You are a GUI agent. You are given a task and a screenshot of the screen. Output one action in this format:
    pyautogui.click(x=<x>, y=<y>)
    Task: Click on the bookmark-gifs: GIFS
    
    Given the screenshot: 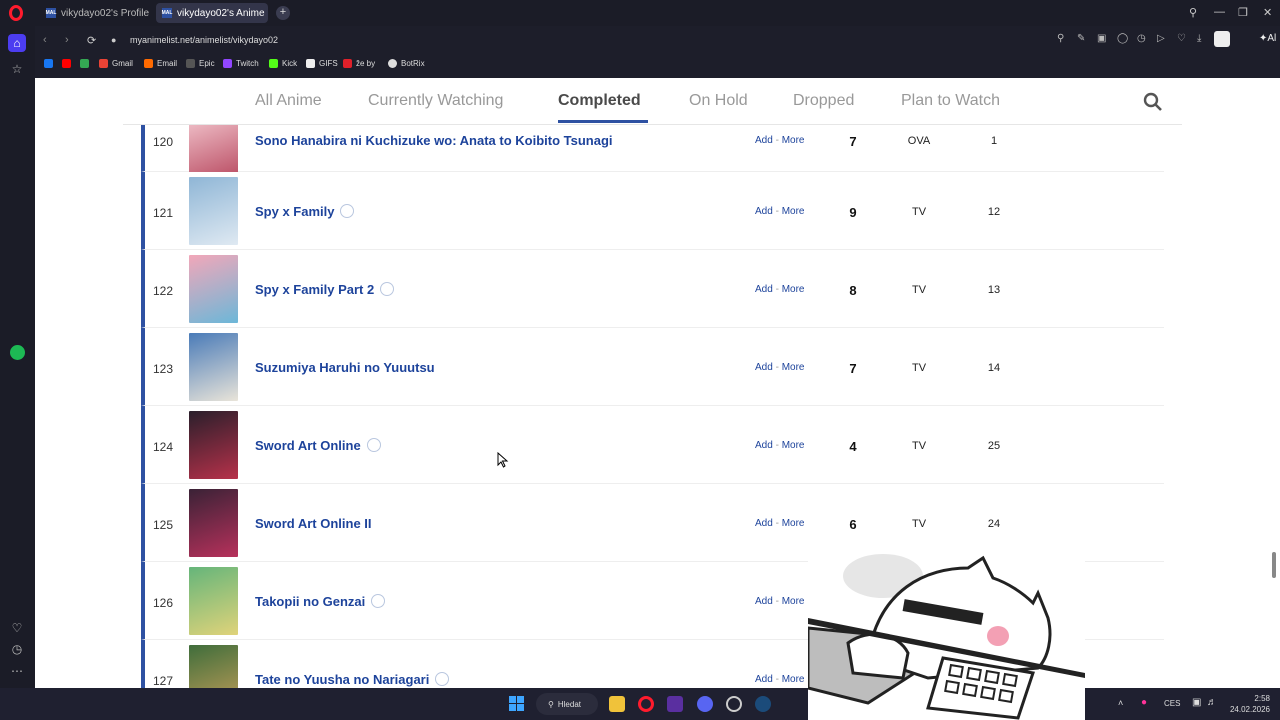 What is the action you would take?
    pyautogui.click(x=322, y=63)
    